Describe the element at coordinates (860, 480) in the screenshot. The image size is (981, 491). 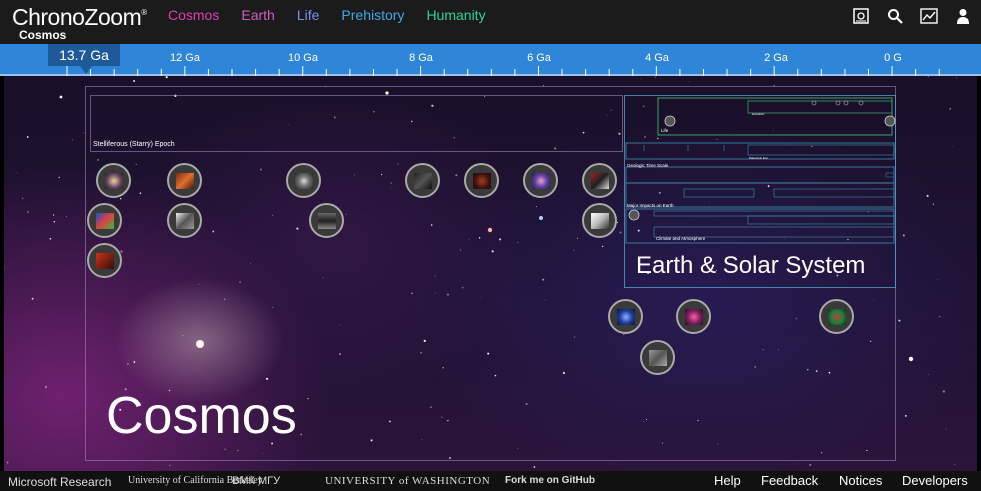
I see `notices-link: Notices` at that location.